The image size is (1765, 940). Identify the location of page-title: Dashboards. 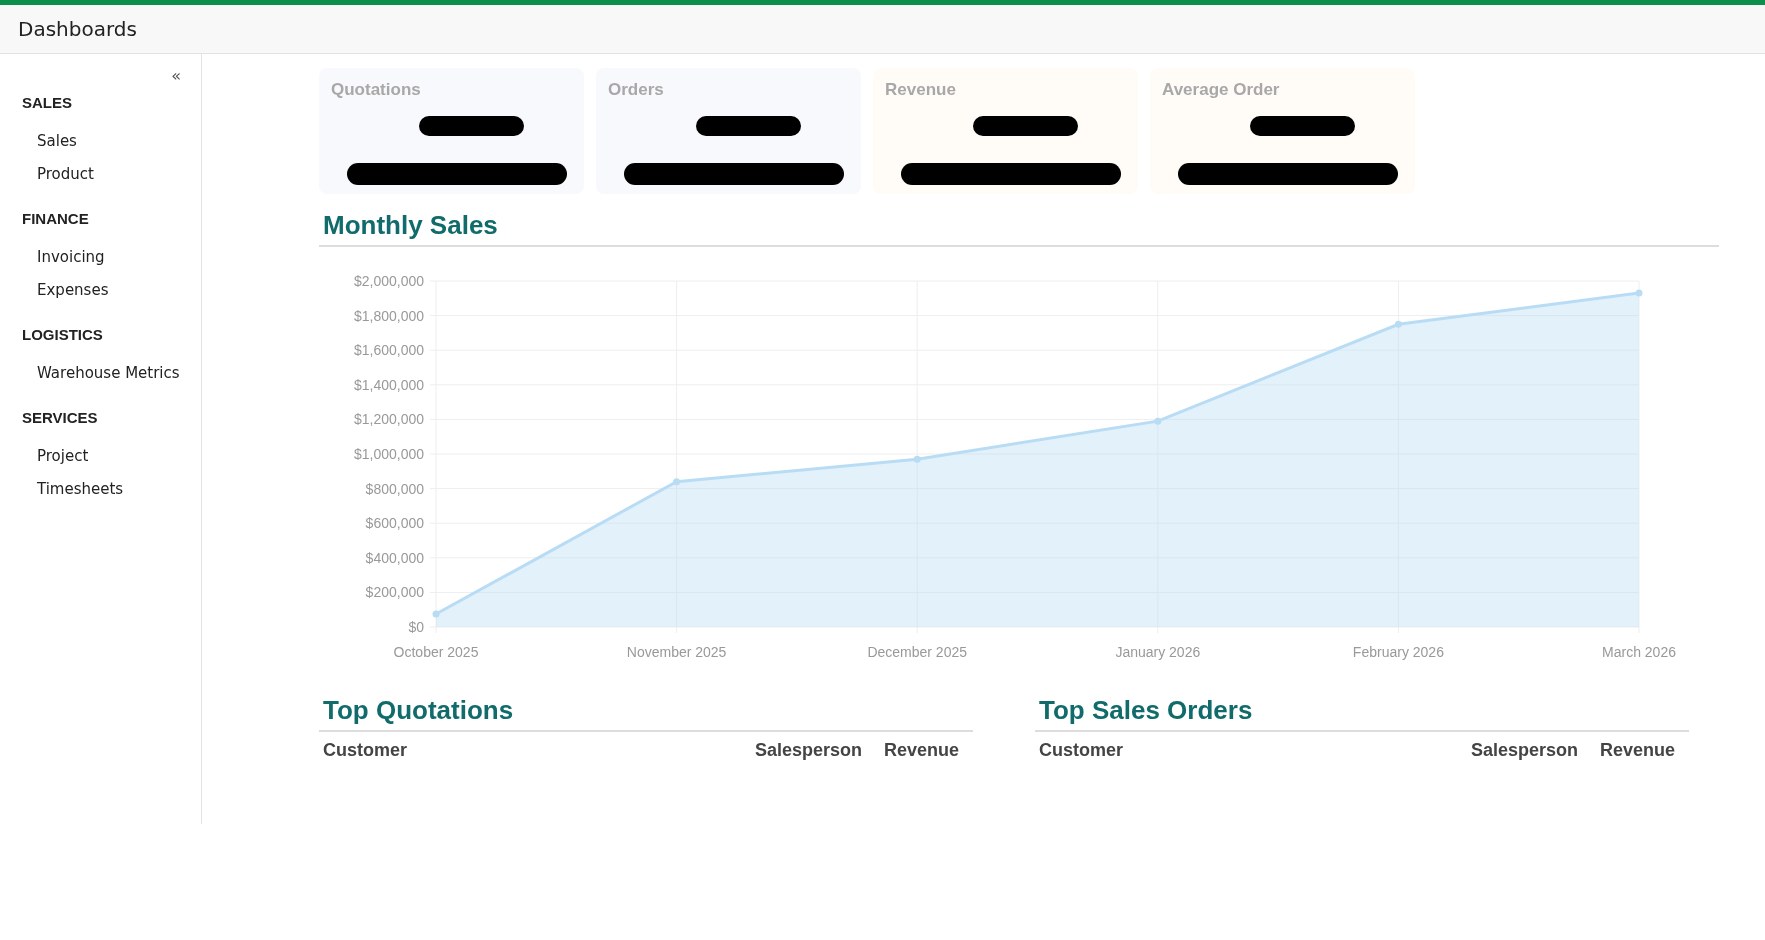
(77, 29).